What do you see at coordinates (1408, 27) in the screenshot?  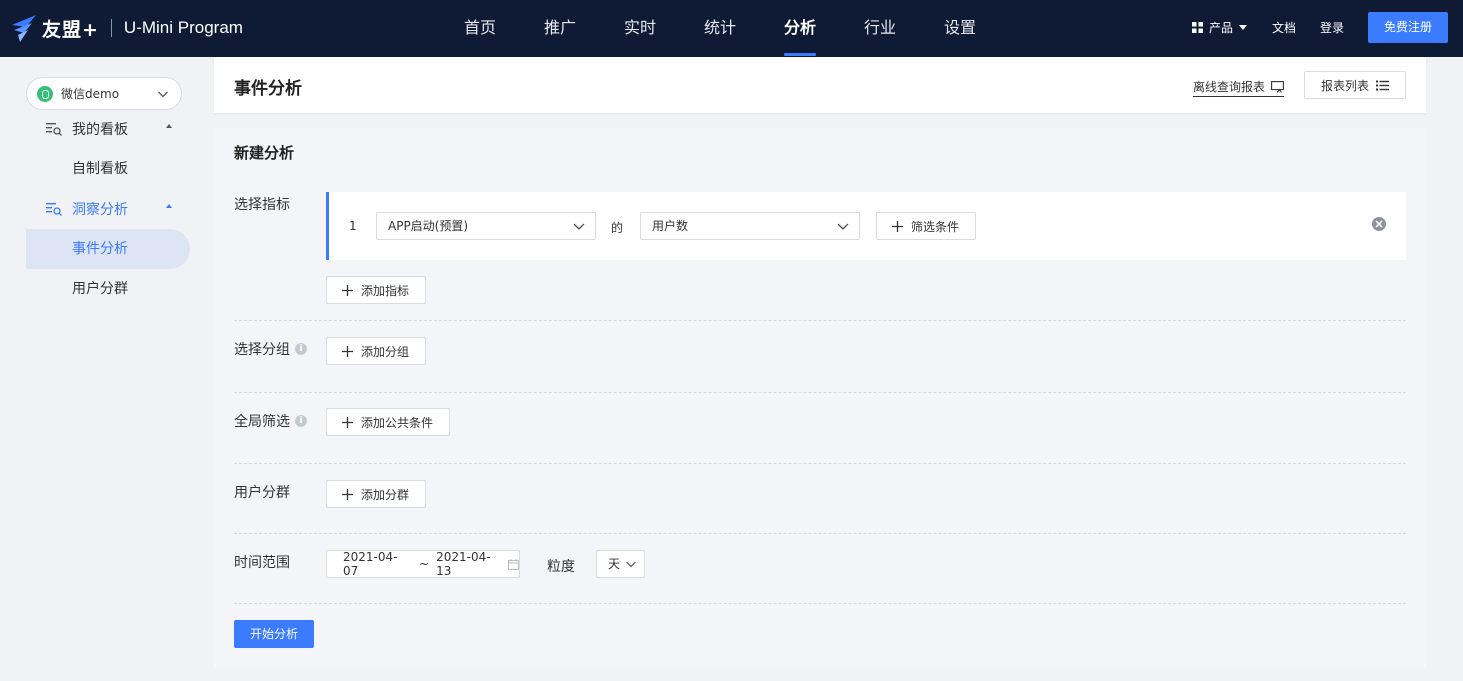 I see `signup-button: 免费注册` at bounding box center [1408, 27].